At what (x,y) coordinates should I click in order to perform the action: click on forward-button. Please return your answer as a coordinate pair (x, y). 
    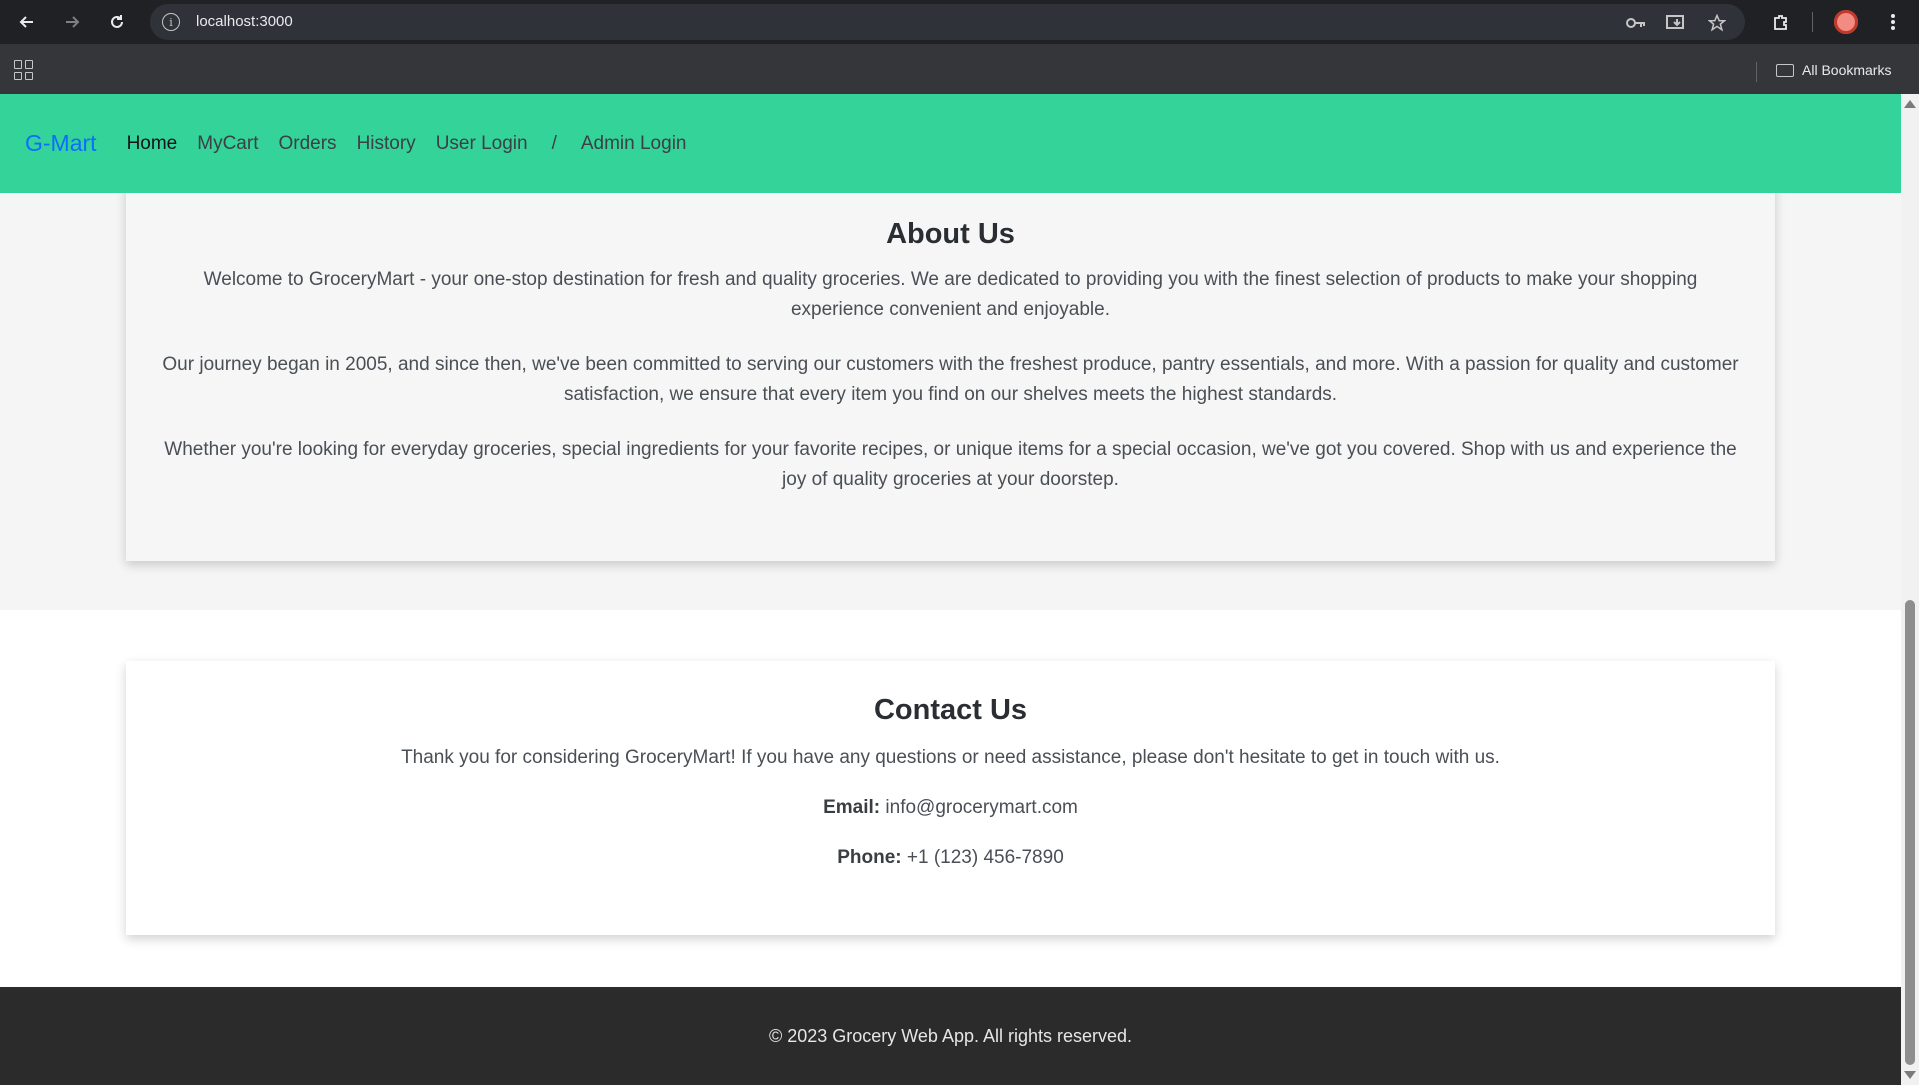
    Looking at the image, I should click on (72, 22).